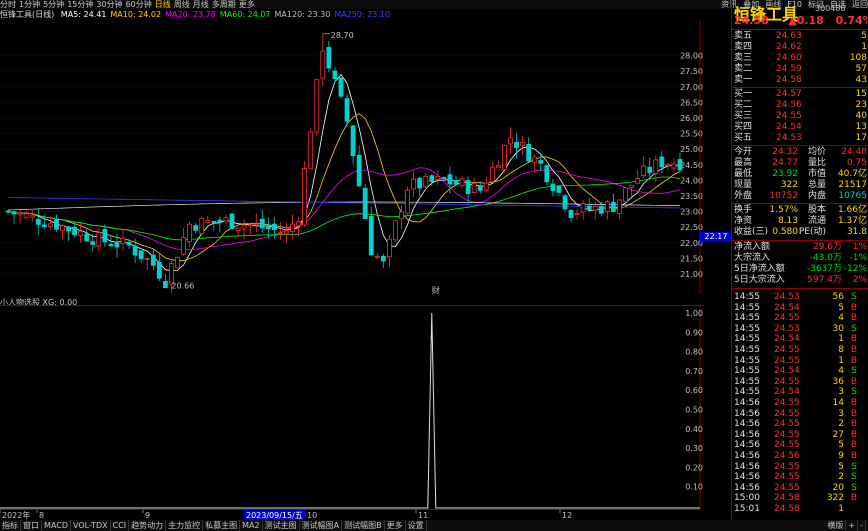 The width and height of the screenshot is (868, 531). Describe the element at coordinates (743, 69) in the screenshot. I see `ask-label: 卖二` at that location.